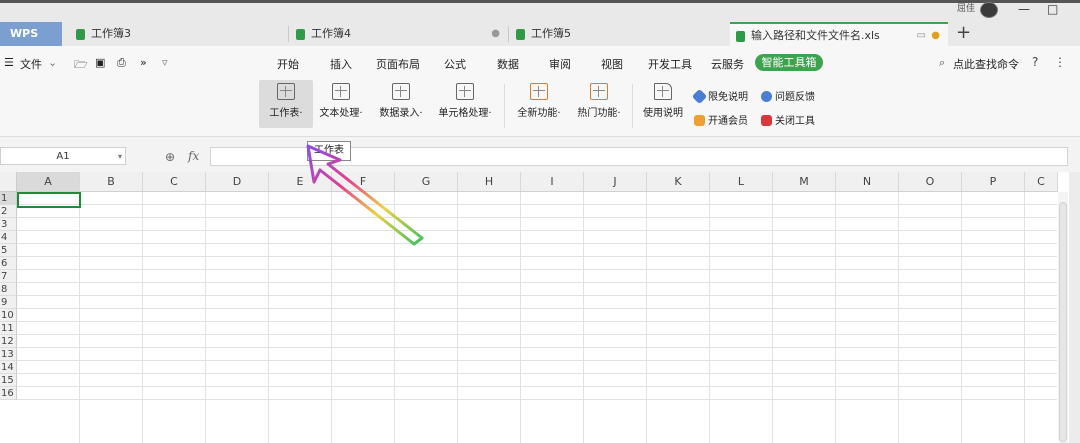  Describe the element at coordinates (100, 62) in the screenshot. I see `save-icon: ▣` at that location.